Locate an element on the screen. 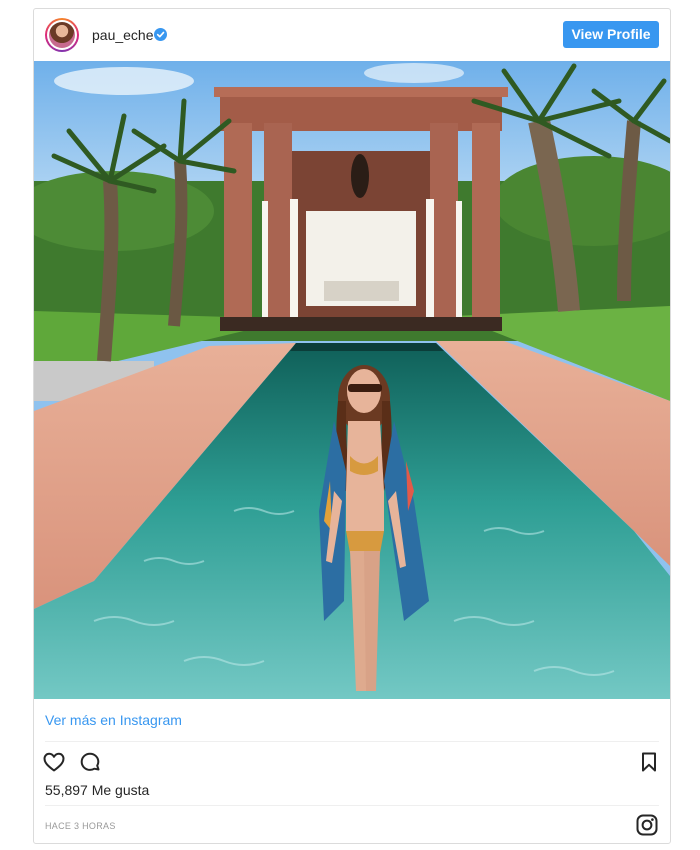 The height and width of the screenshot is (850, 700). heart-icon is located at coordinates (54, 762).